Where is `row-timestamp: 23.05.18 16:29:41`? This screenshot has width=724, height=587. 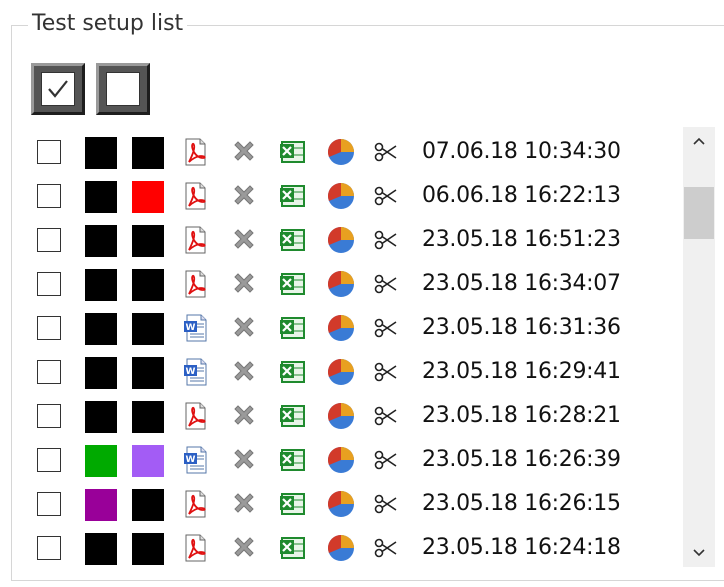
row-timestamp: 23.05.18 16:29:41 is located at coordinates (521, 372).